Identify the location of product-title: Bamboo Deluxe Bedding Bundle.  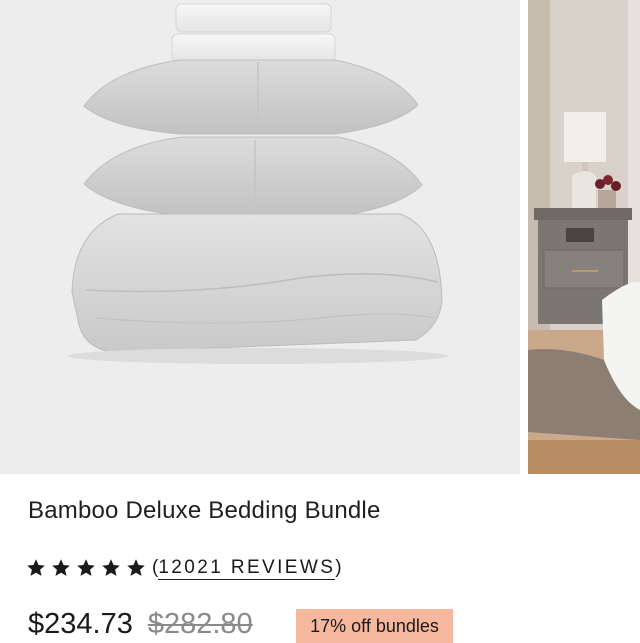
(204, 510).